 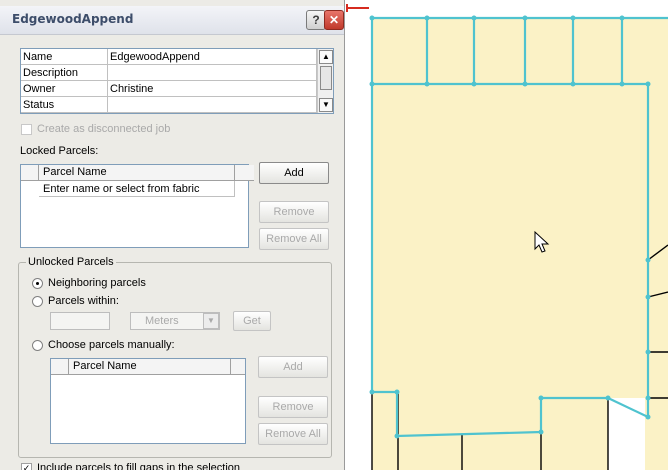 What do you see at coordinates (316, 20) in the screenshot?
I see `help-button: ?` at bounding box center [316, 20].